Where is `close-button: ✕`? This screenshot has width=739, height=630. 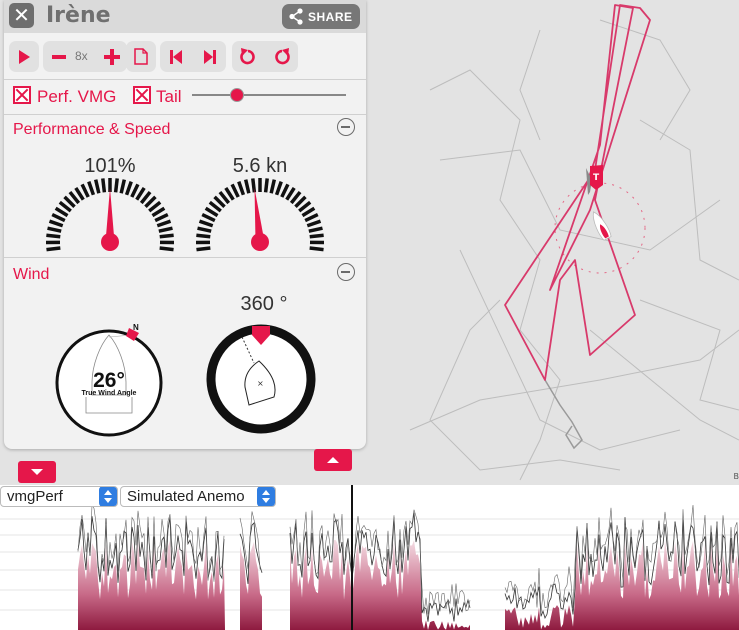
close-button: ✕ is located at coordinates (21, 15).